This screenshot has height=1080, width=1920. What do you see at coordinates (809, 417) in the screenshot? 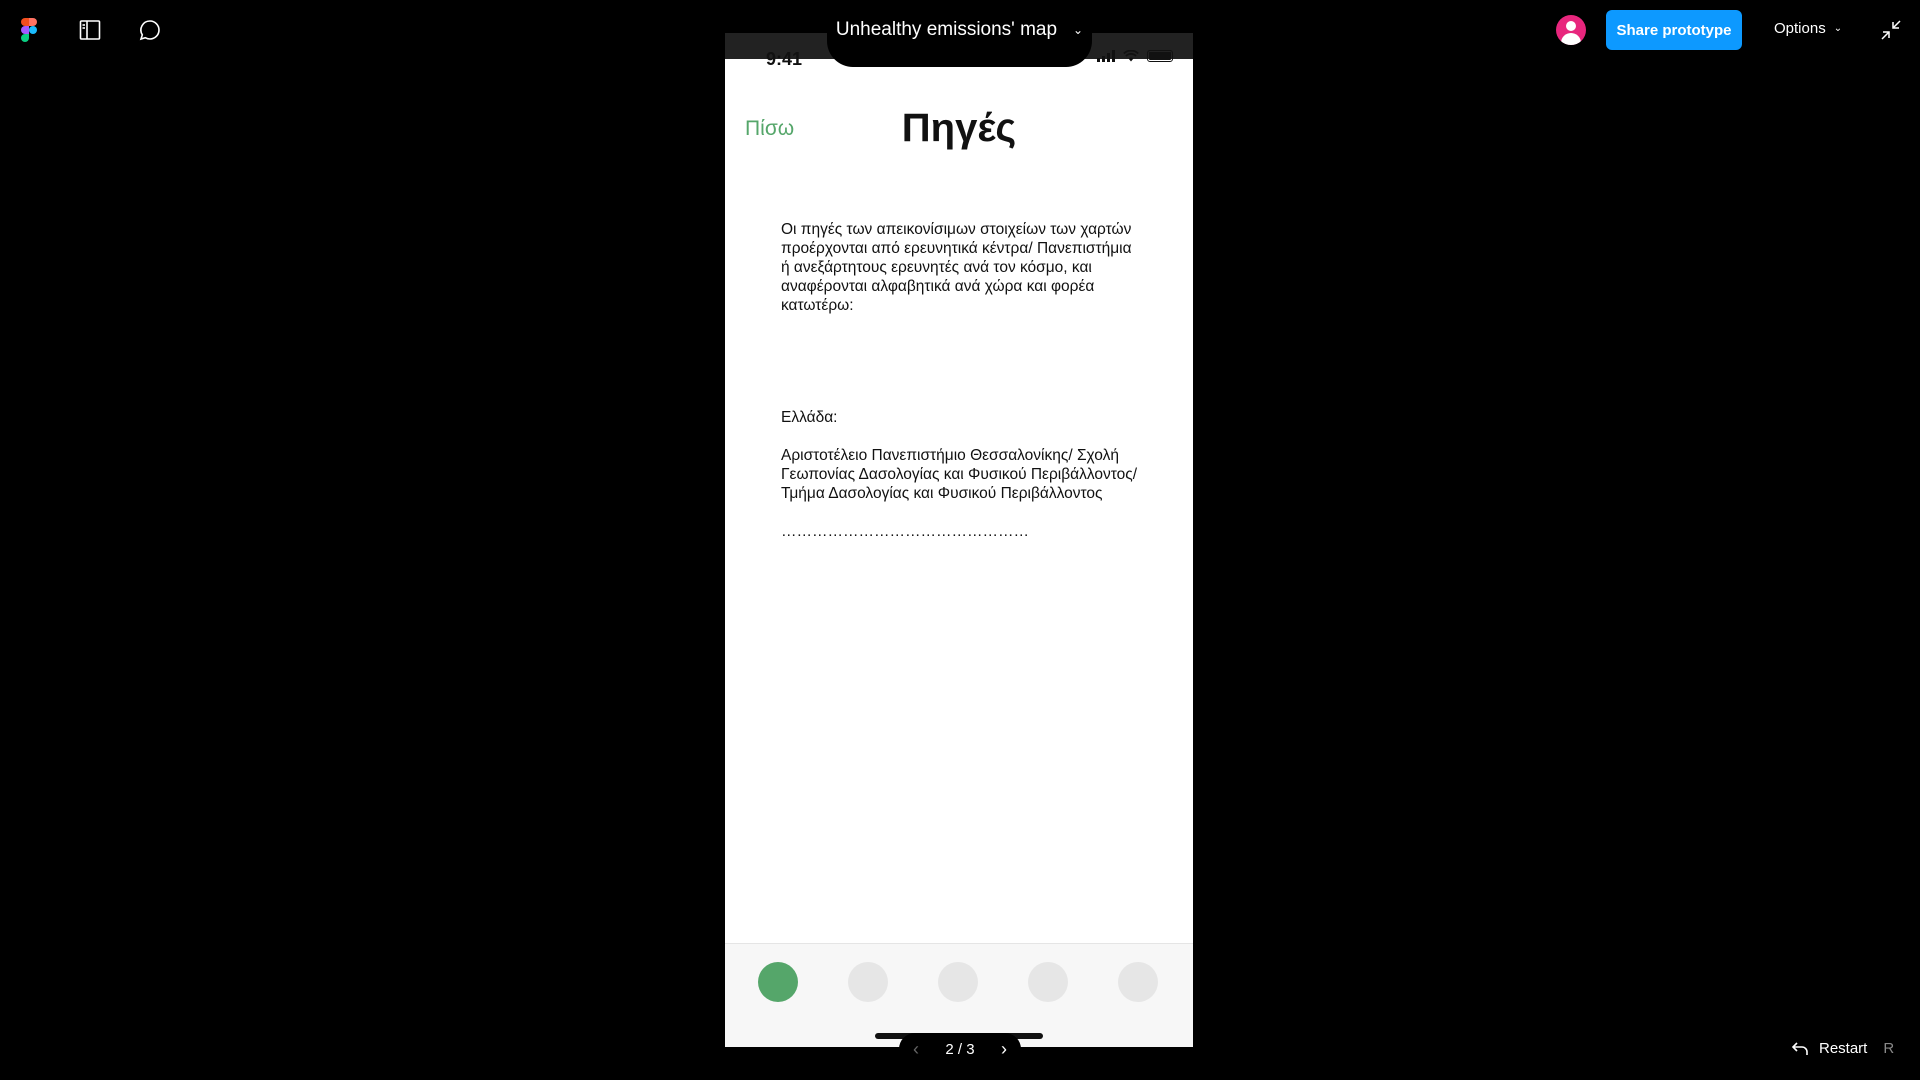
I see `country-heading: Ελλάδα:` at bounding box center [809, 417].